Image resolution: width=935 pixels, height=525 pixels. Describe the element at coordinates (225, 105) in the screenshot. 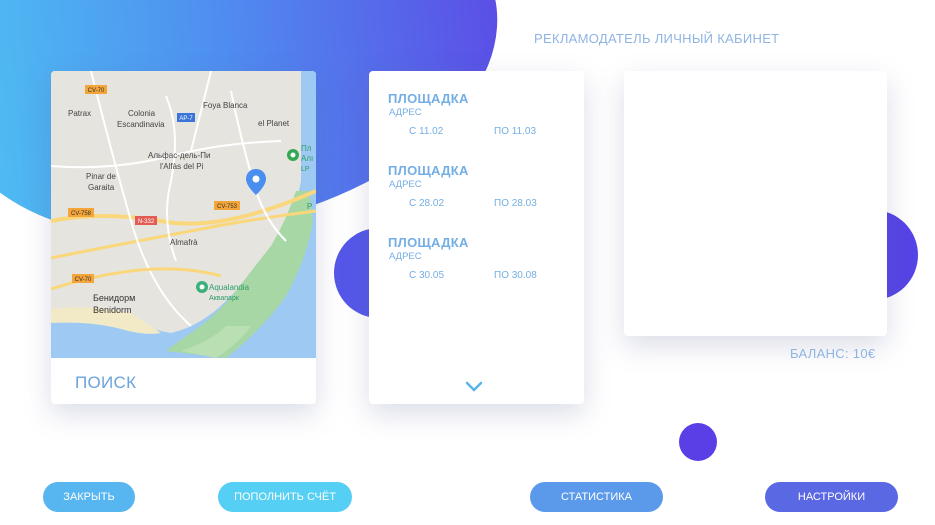

I see `map-label: Foya Blanca` at that location.